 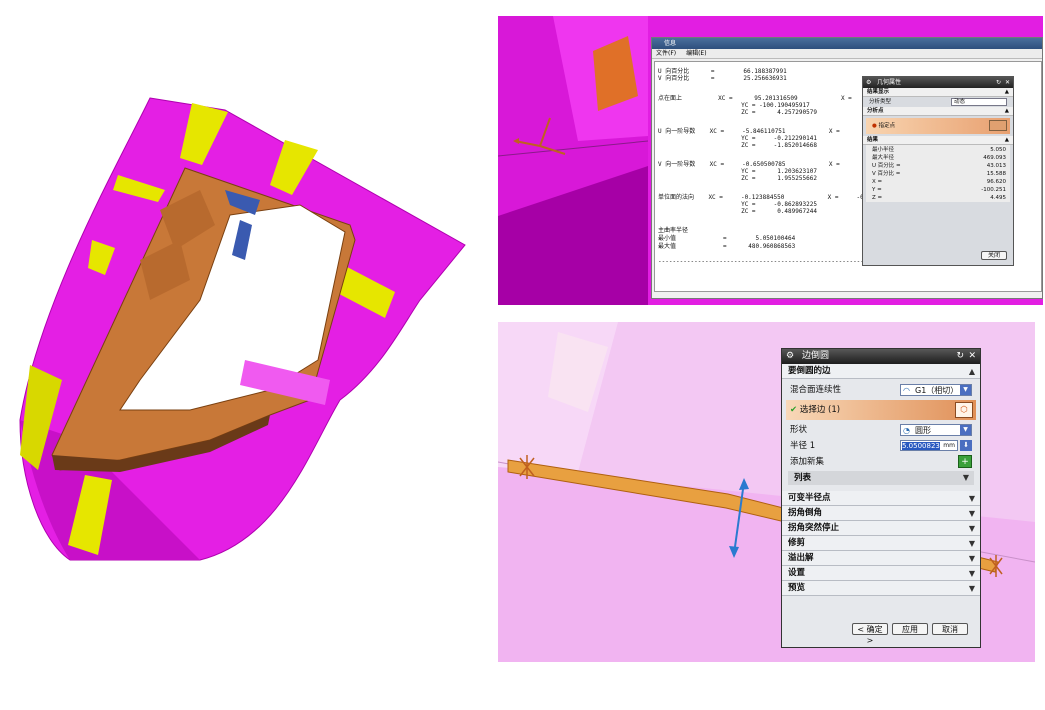 I want to click on collapsed-sections: 可变半径点 ▼ 拐角倒角 ▼ 拐角突然停止 ▼ 修剪 ▼ 溢出解 ▼ 设置 ▼ 预览 ▼, so click(x=881, y=543).